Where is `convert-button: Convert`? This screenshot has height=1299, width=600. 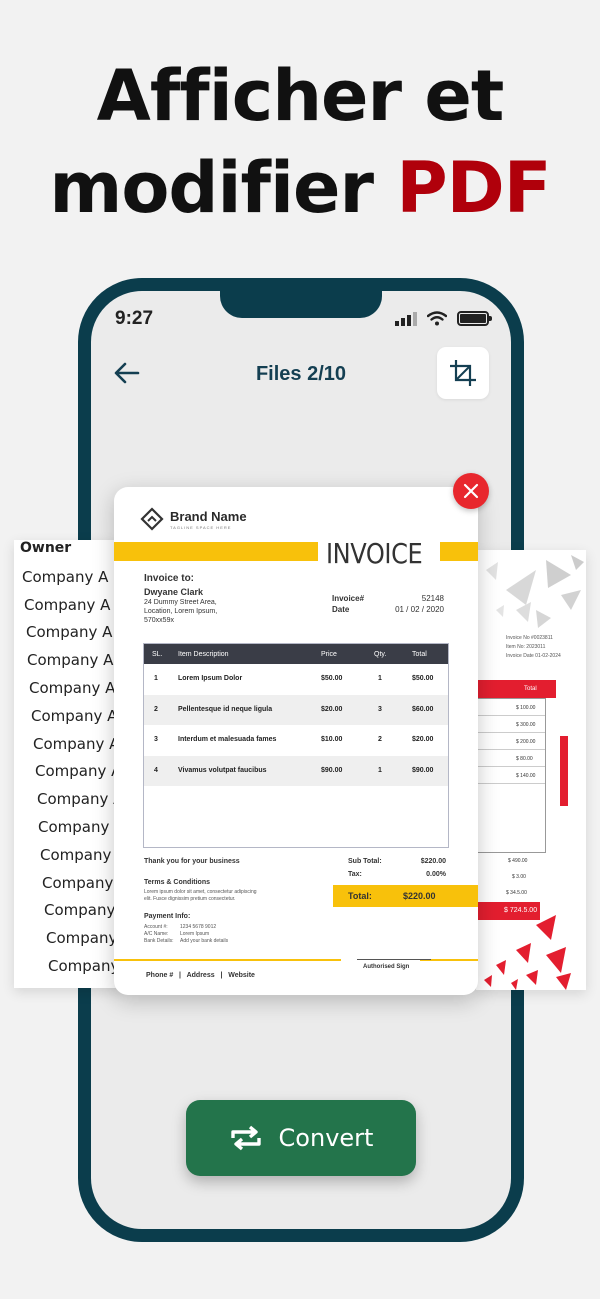 convert-button: Convert is located at coordinates (301, 1138).